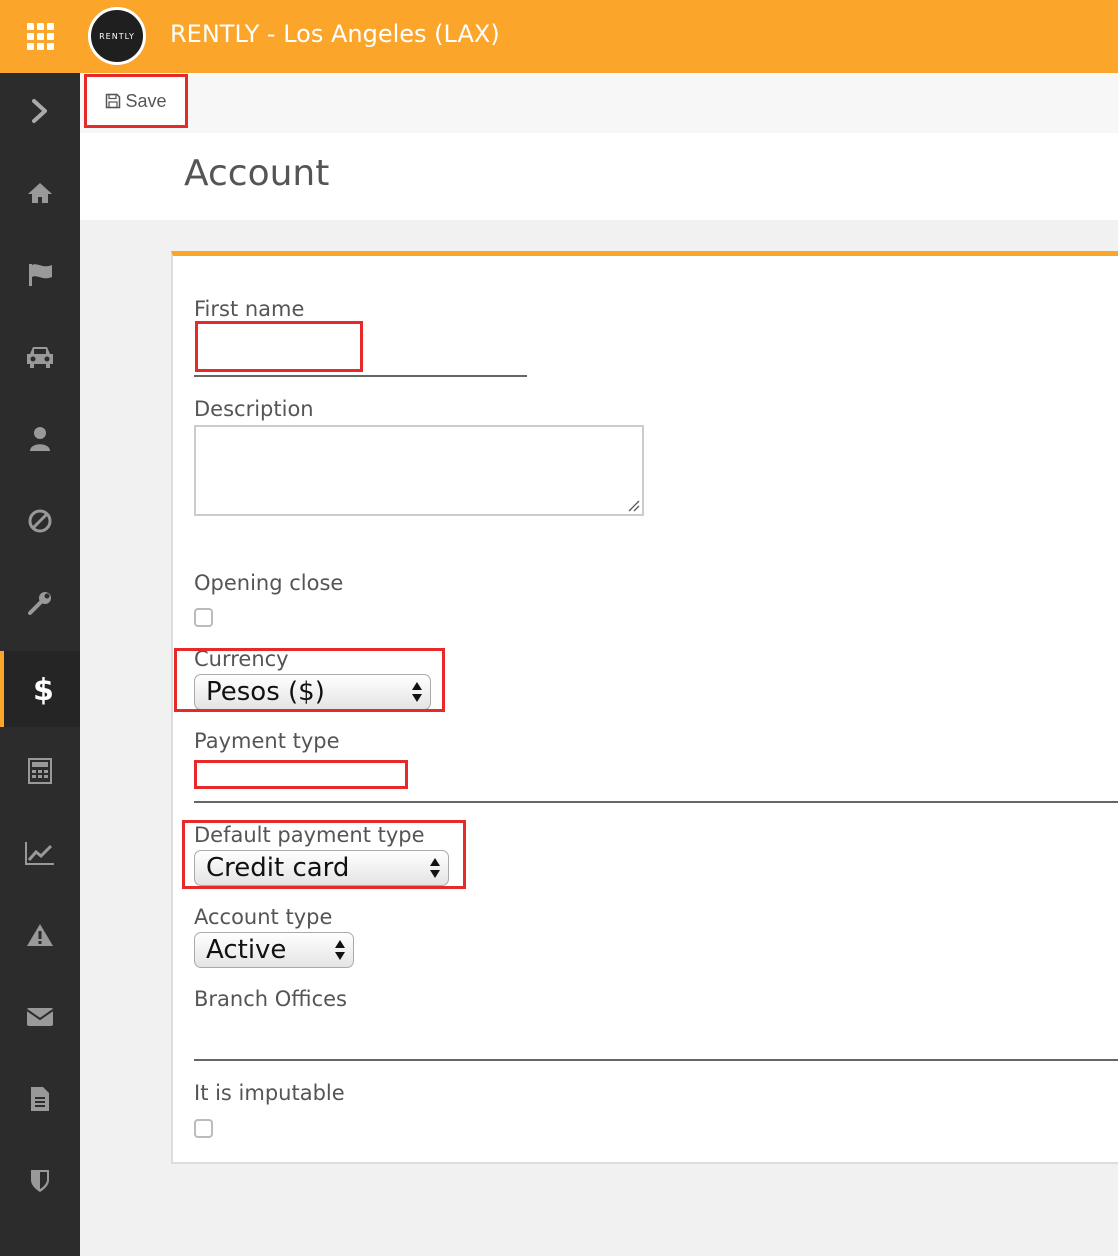 The width and height of the screenshot is (1118, 1256). What do you see at coordinates (269, 583) in the screenshot?
I see `opening-close-label: Opening close` at bounding box center [269, 583].